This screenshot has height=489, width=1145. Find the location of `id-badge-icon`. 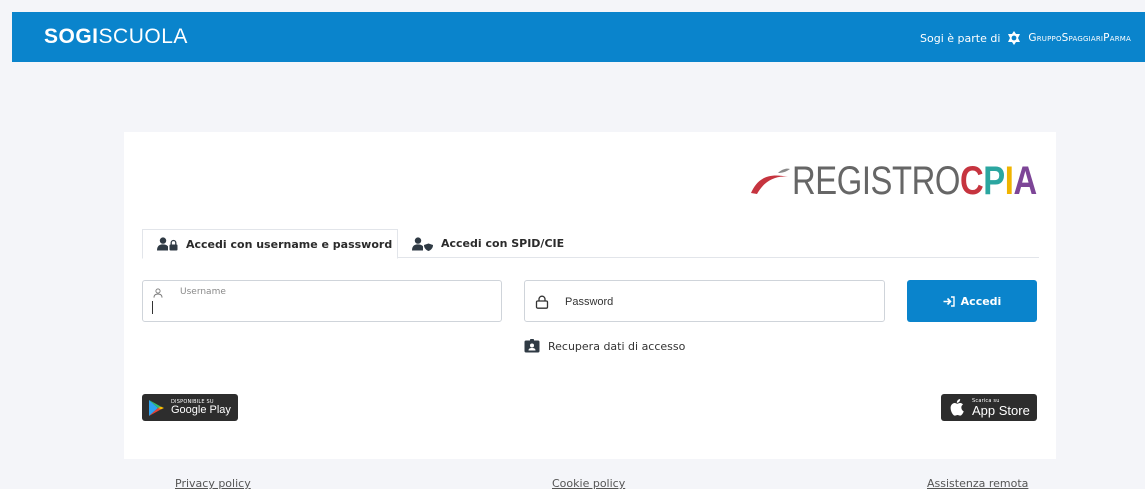

id-badge-icon is located at coordinates (532, 346).